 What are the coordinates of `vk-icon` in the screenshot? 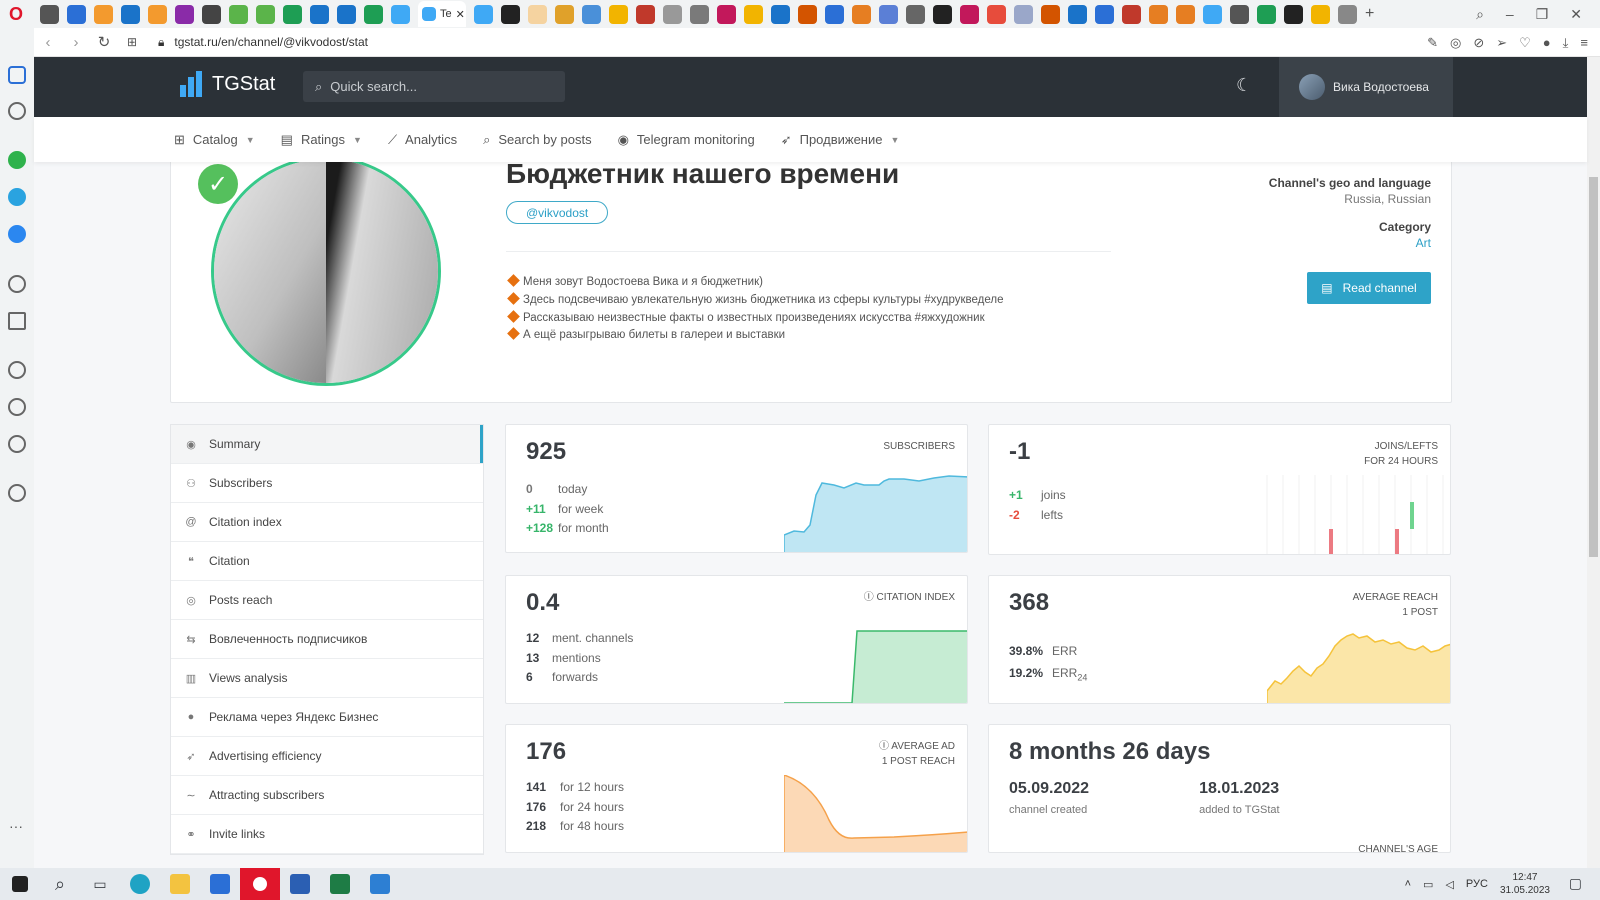 It's located at (17, 234).